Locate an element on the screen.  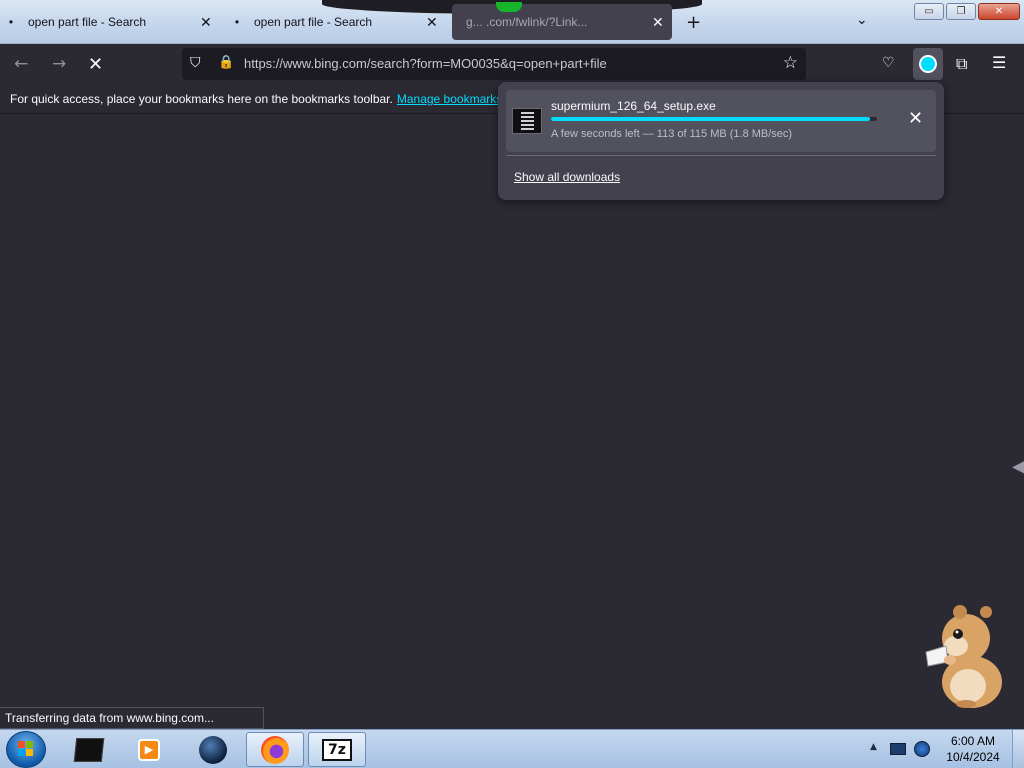
stop-loading-icon: ✕ is located at coordinates (95, 64).